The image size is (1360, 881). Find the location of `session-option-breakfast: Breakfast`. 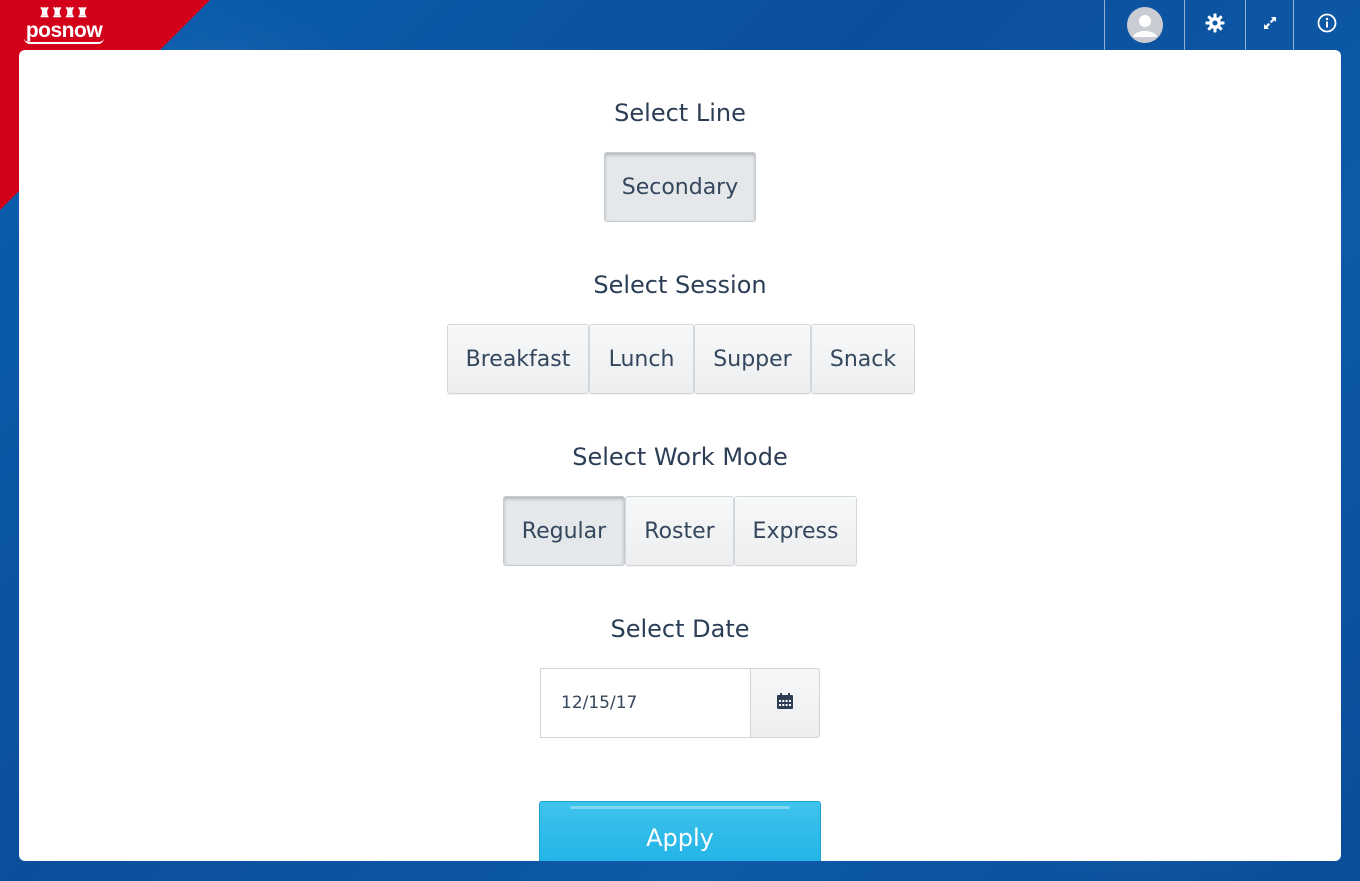

session-option-breakfast: Breakfast is located at coordinates (518, 359).